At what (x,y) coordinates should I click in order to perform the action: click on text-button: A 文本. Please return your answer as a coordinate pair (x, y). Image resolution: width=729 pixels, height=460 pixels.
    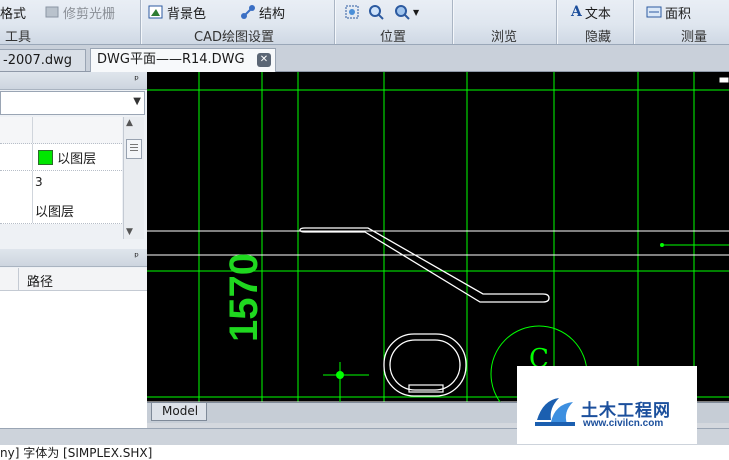
    Looking at the image, I should click on (591, 12).